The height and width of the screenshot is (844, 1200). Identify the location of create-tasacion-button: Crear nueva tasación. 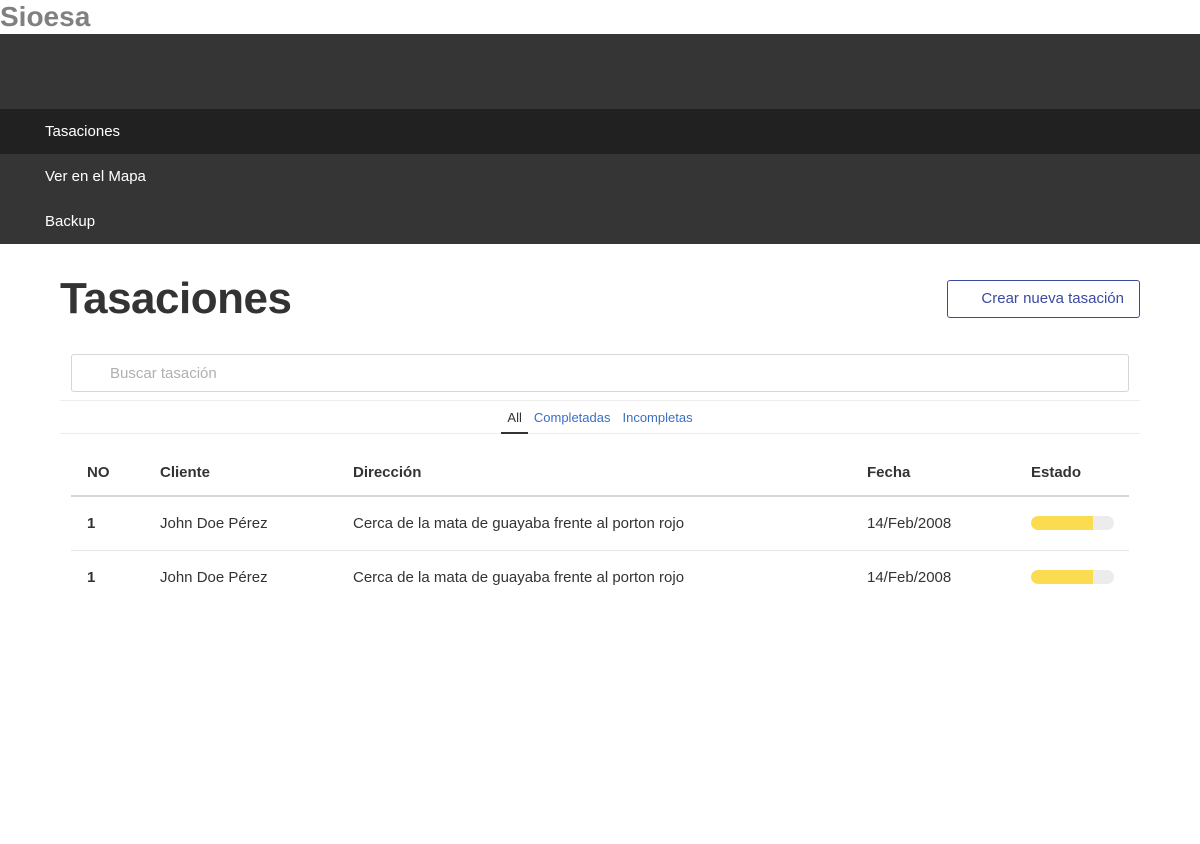
(1043, 299).